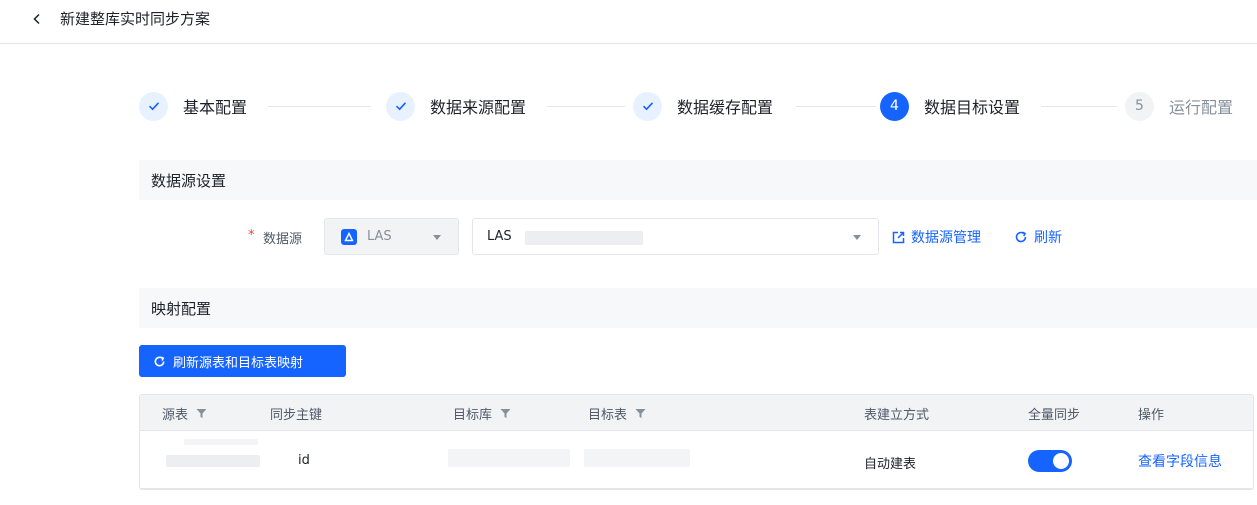 This screenshot has width=1257, height=505. I want to click on step-target-config: 4 数据目标设置, so click(950, 106).